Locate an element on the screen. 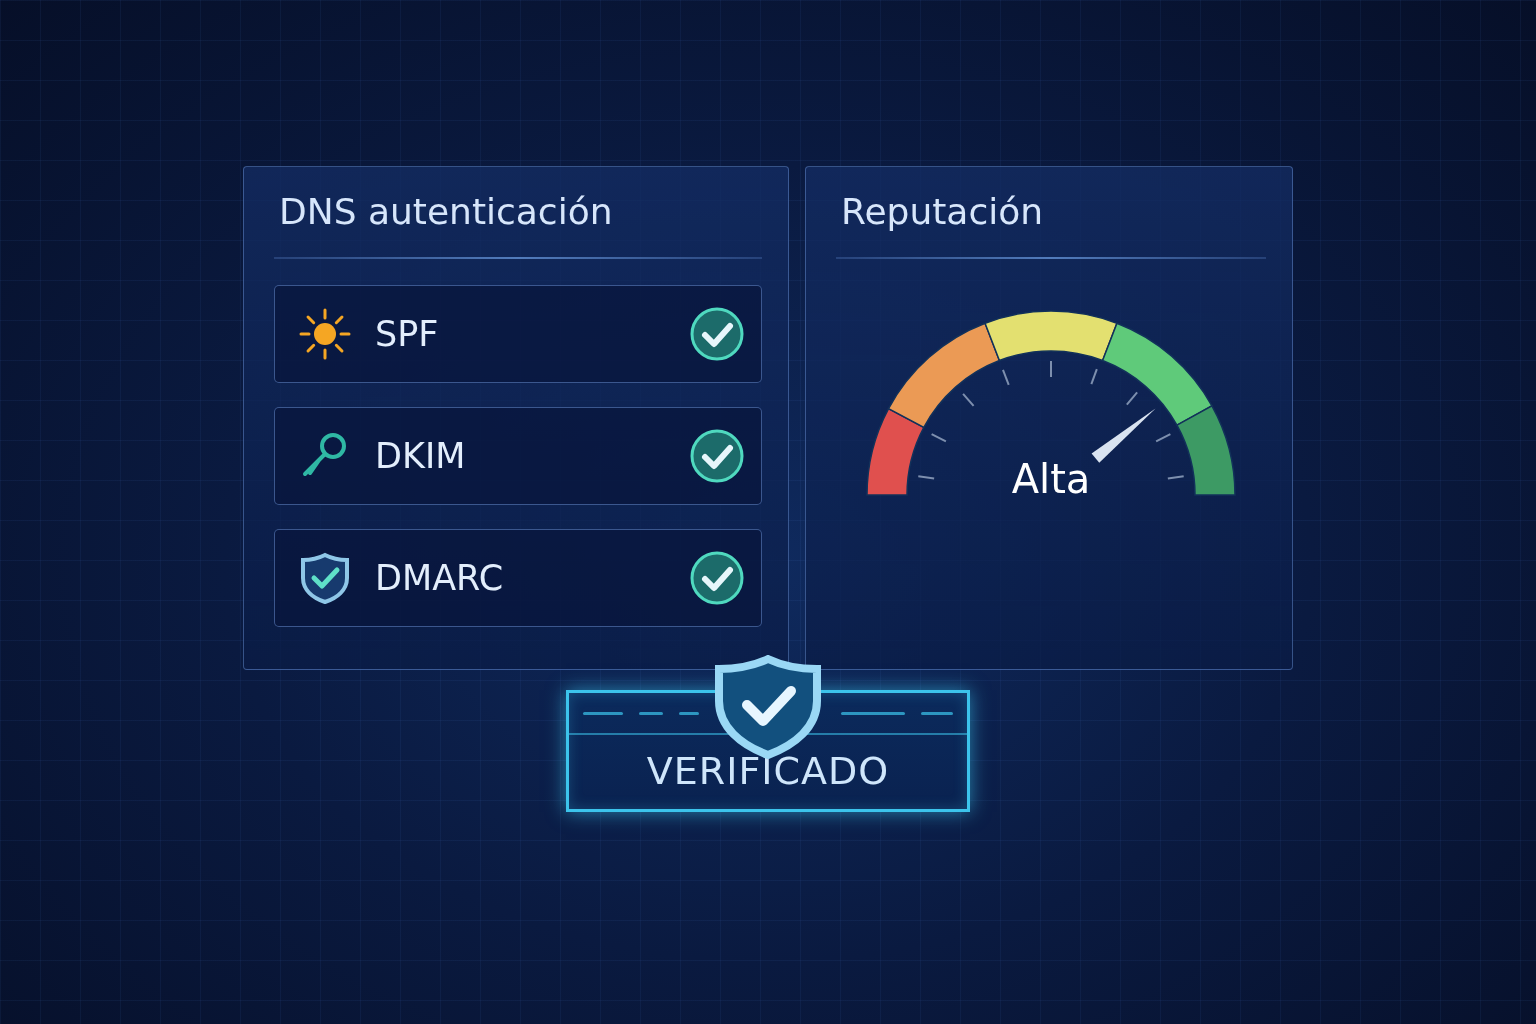  record-name: DMARC is located at coordinates (440, 578).